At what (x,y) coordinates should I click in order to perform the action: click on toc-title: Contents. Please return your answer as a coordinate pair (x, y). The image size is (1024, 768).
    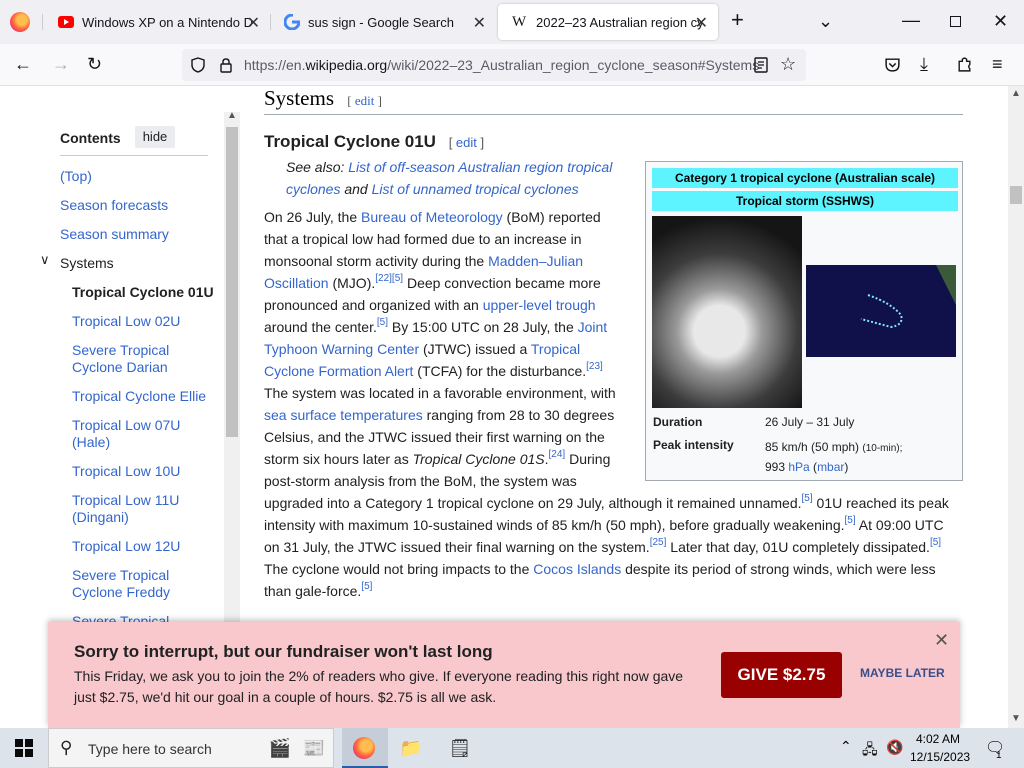
    Looking at the image, I should click on (90, 138).